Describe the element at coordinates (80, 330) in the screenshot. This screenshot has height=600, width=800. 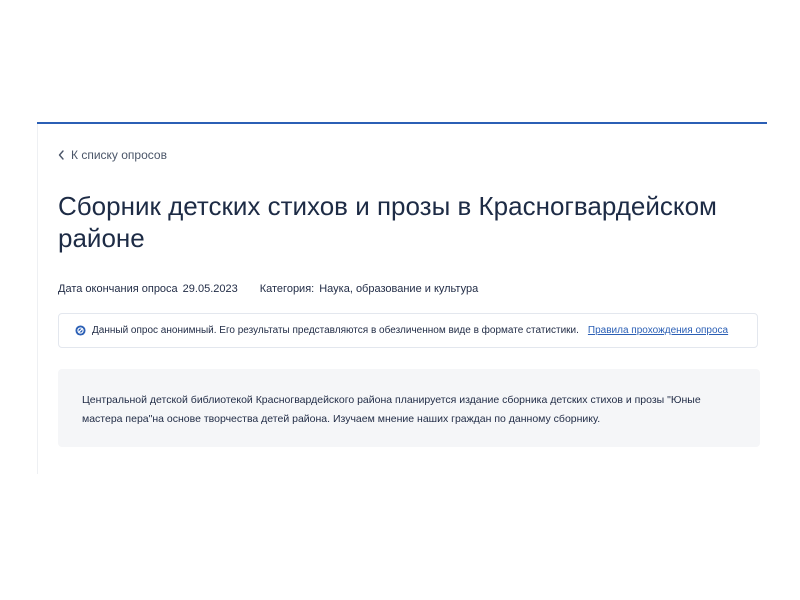
I see `anonymous-icon` at that location.